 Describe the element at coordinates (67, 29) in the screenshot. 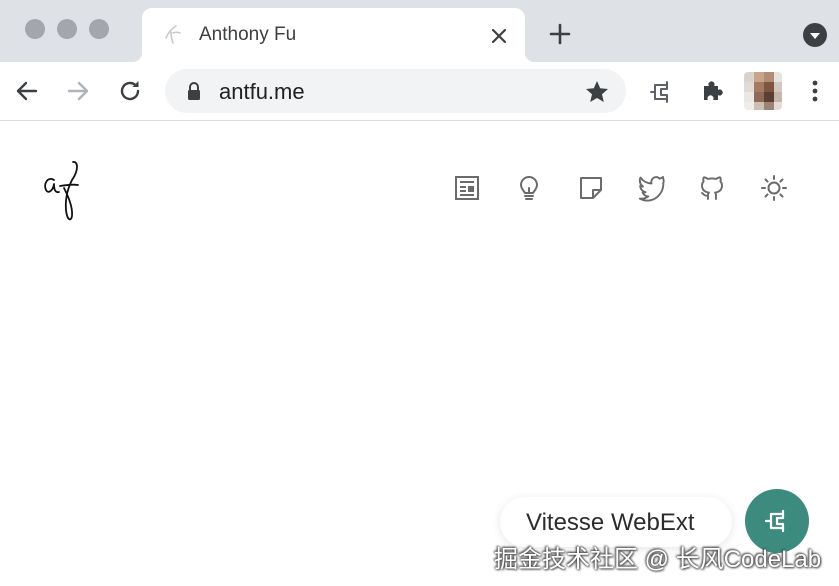

I see `window-minimize-button` at that location.